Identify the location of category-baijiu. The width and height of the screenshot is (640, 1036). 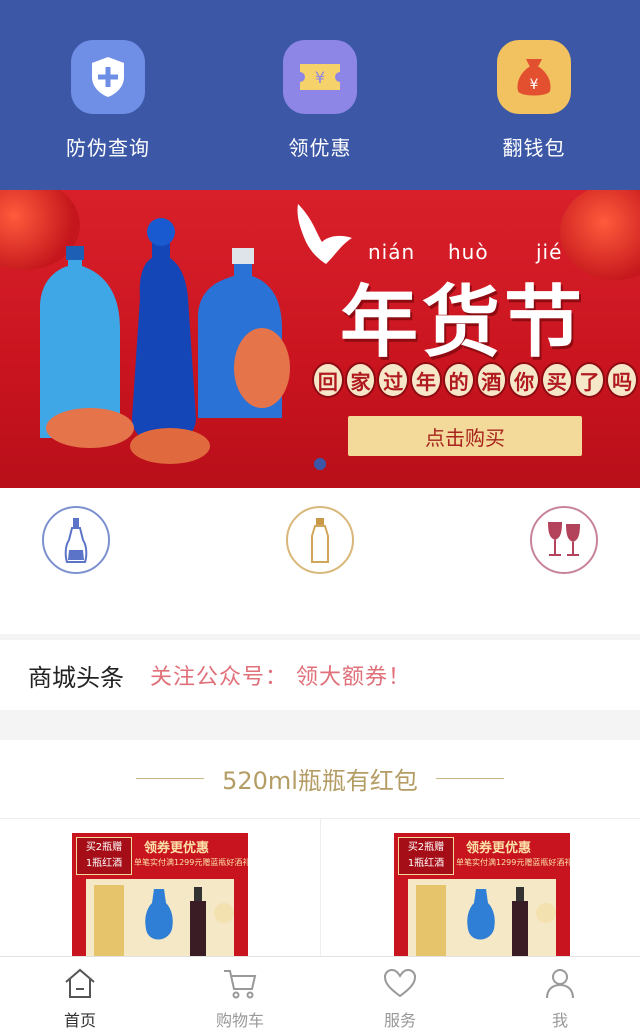
(76, 540).